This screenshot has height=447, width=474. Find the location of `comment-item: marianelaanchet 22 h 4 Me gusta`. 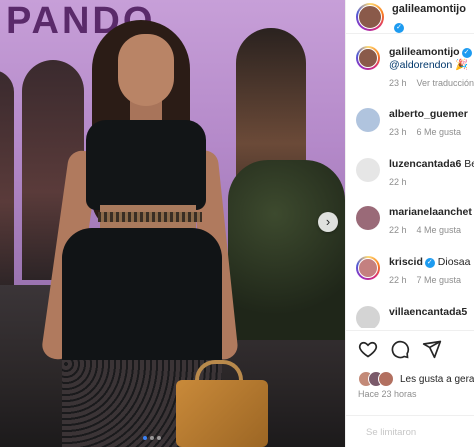

comment-item: marianelaanchet 22 h 4 Me gusta is located at coordinates (415, 220).